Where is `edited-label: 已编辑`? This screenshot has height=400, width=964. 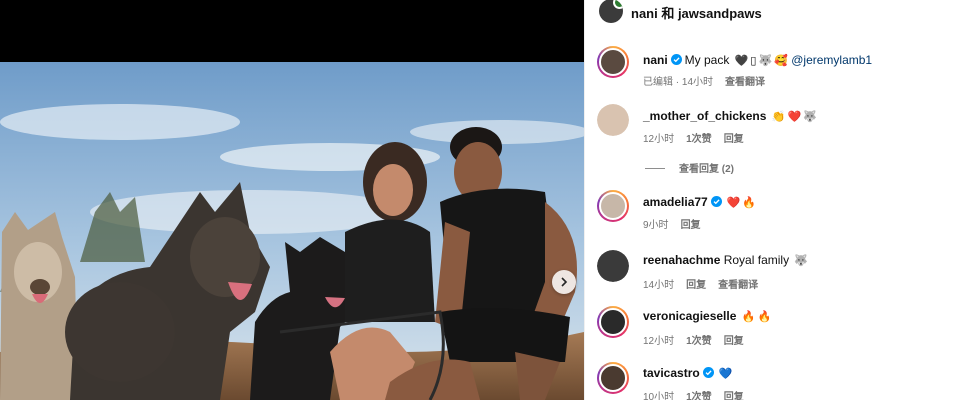 edited-label: 已编辑 is located at coordinates (658, 82).